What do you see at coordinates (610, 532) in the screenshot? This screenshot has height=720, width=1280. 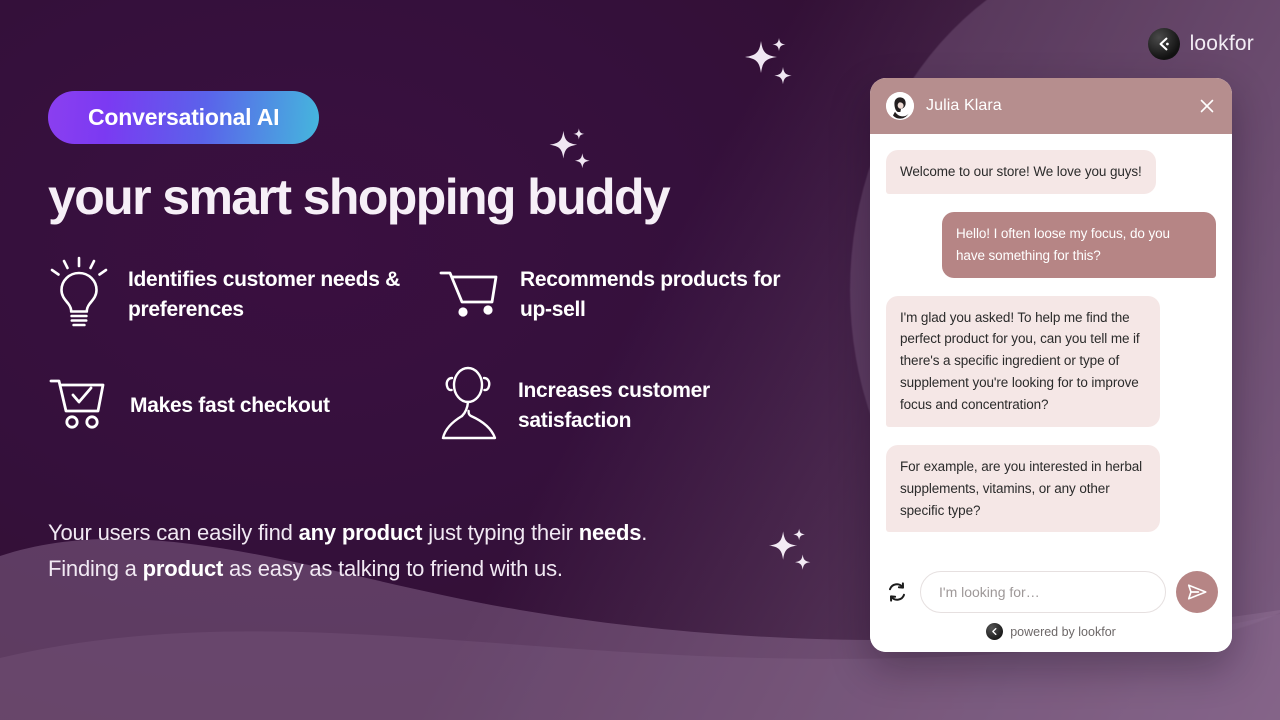 I see `blurb-strong: needs` at bounding box center [610, 532].